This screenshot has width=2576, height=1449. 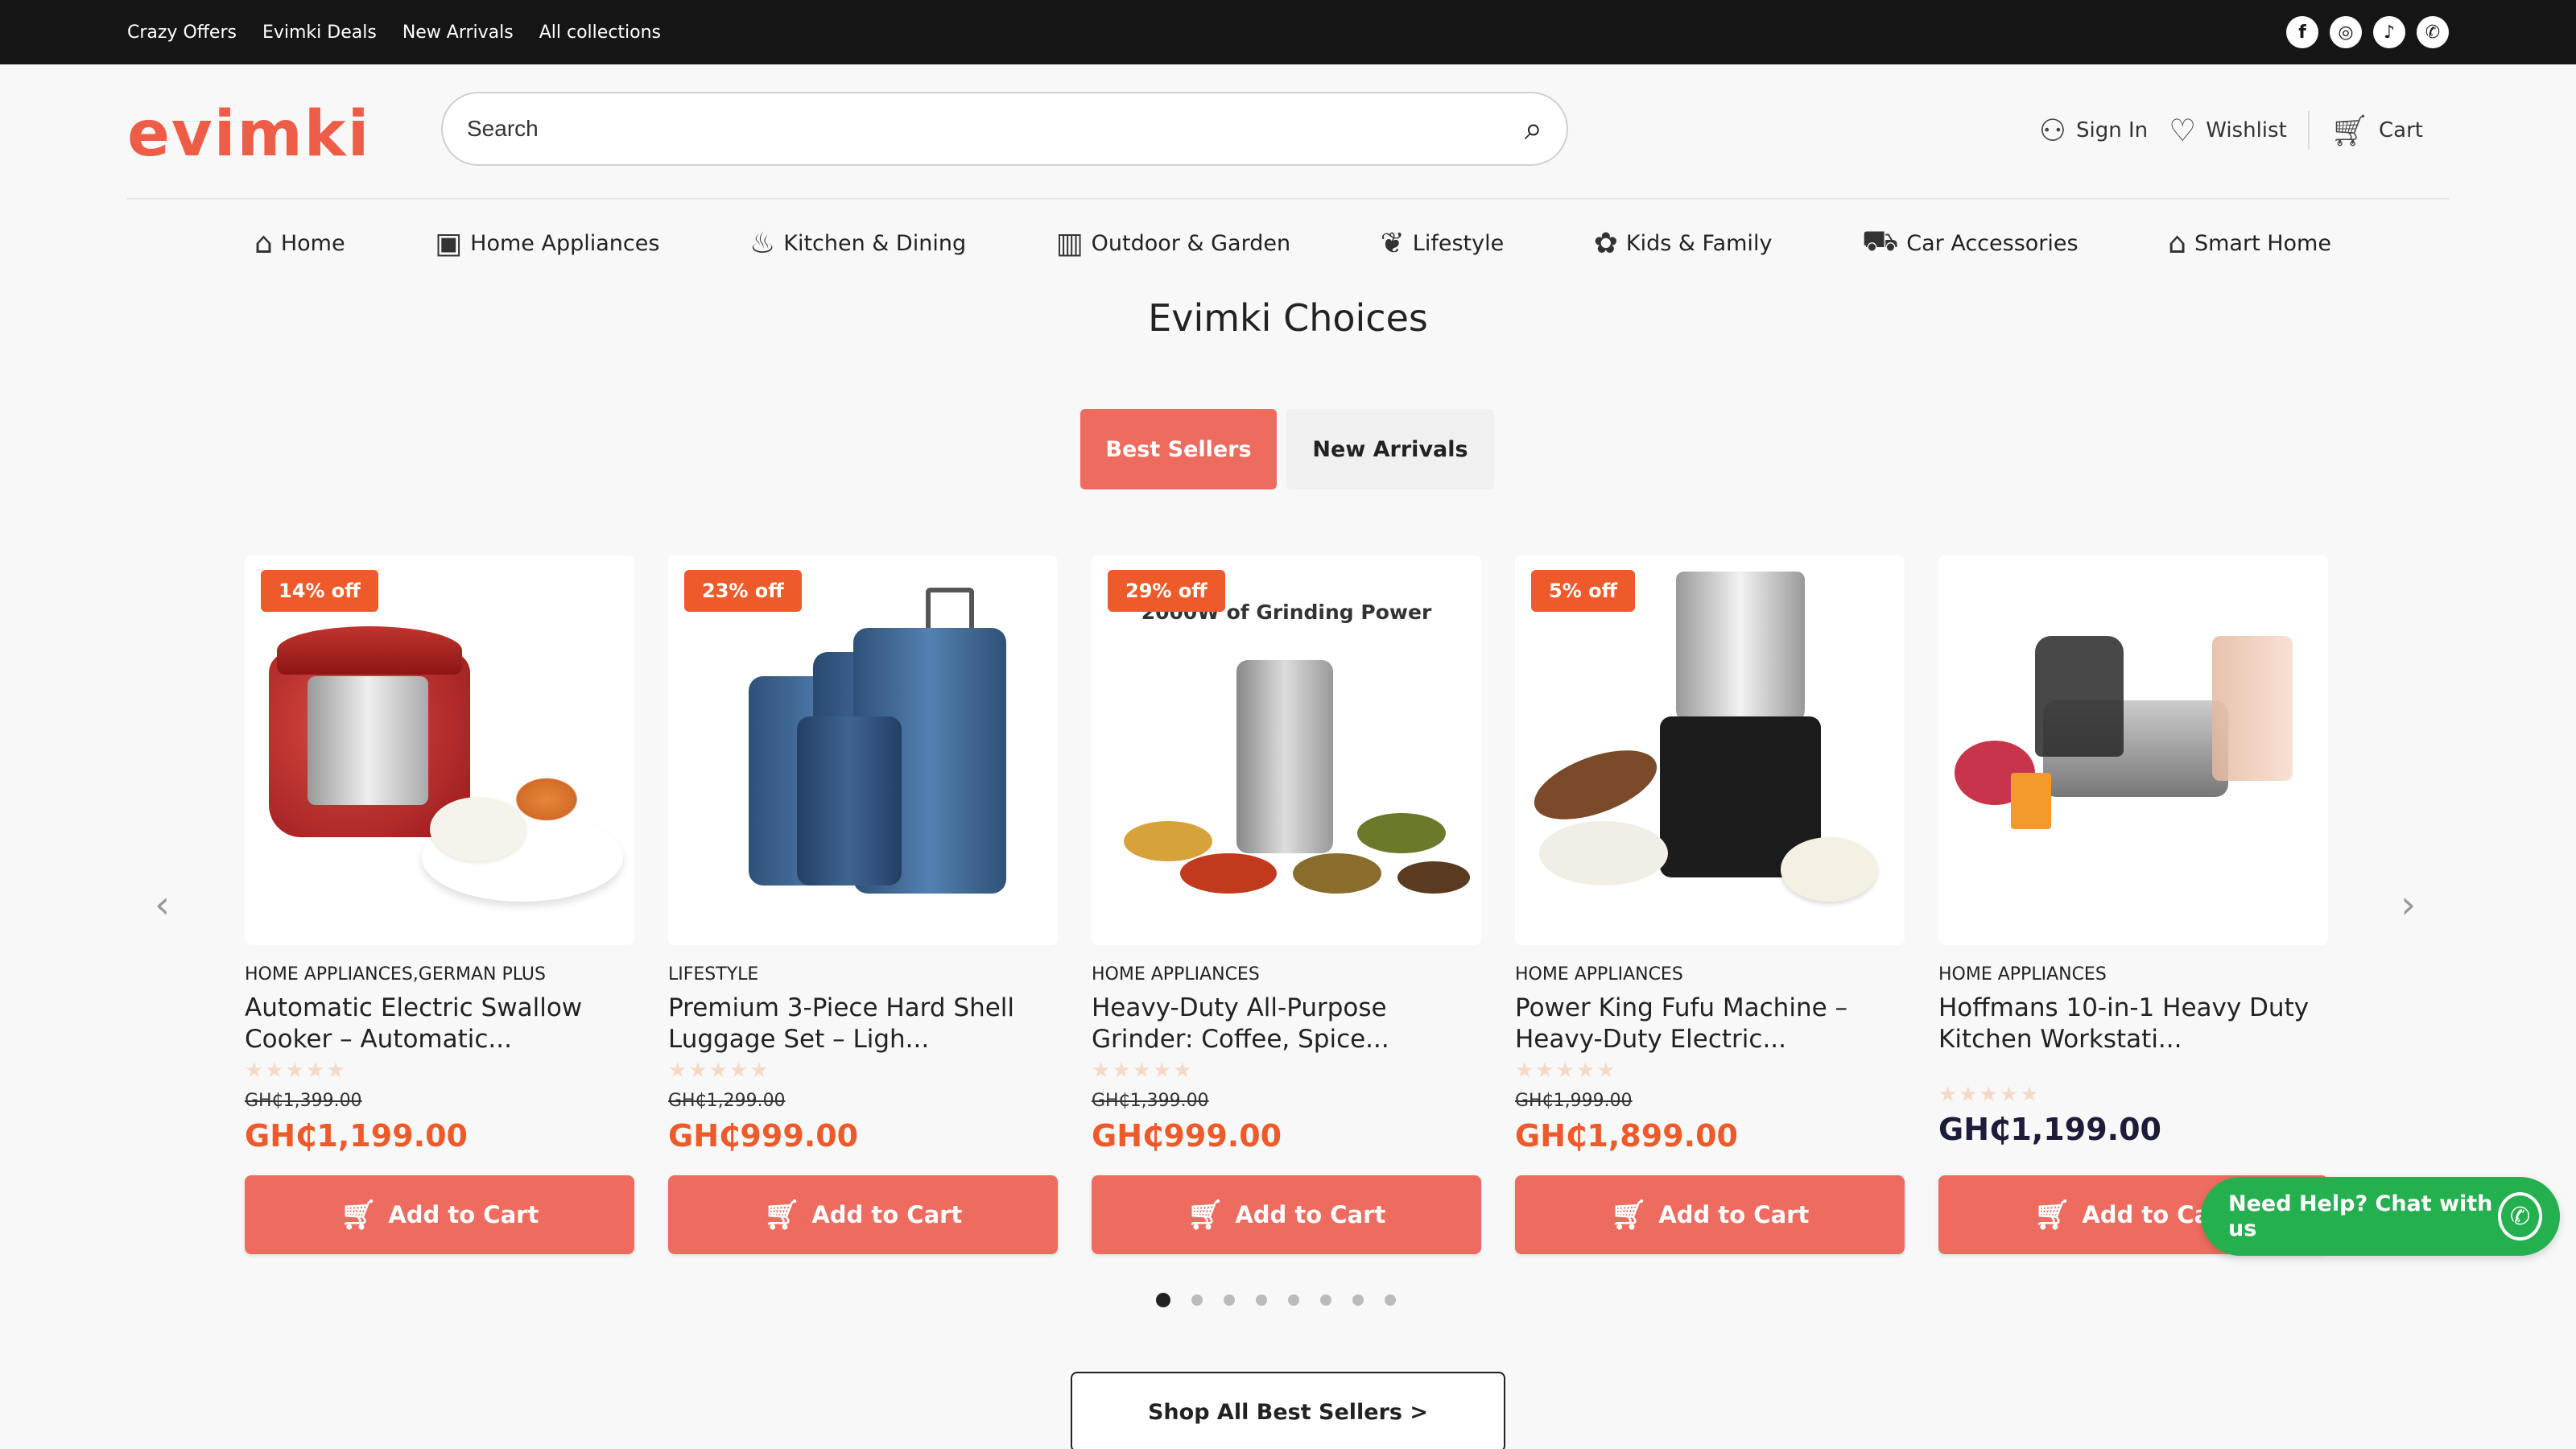 What do you see at coordinates (2408, 904) in the screenshot?
I see `carousel-next-arrow: ›` at bounding box center [2408, 904].